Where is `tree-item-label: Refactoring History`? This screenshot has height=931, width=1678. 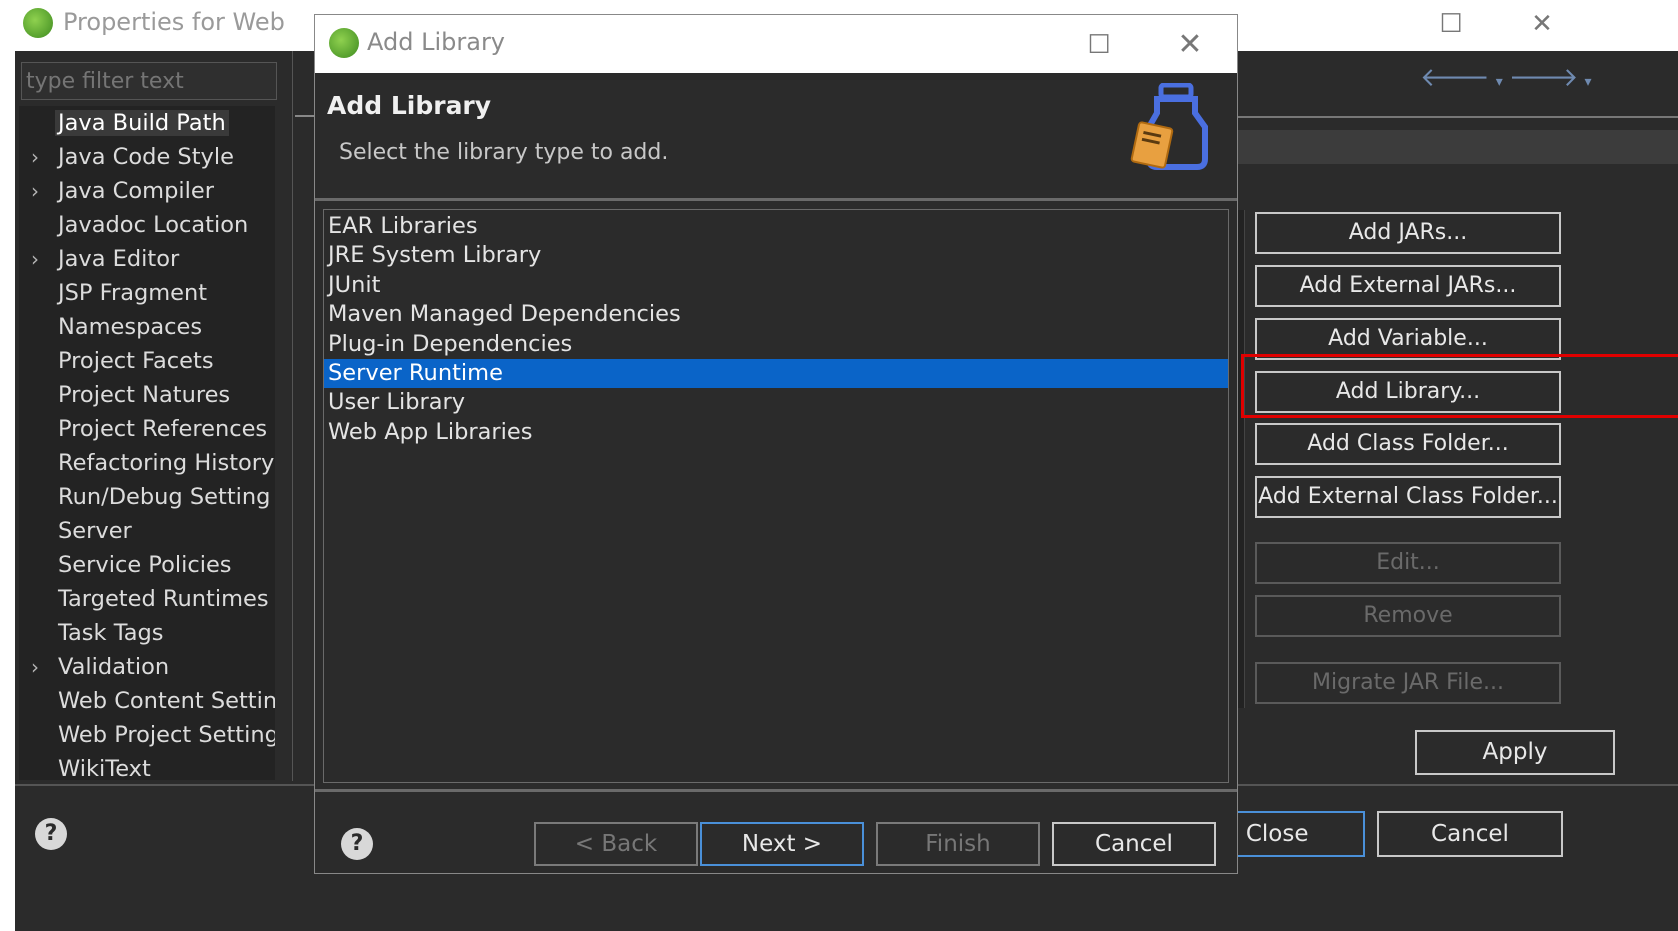 tree-item-label: Refactoring History is located at coordinates (166, 463).